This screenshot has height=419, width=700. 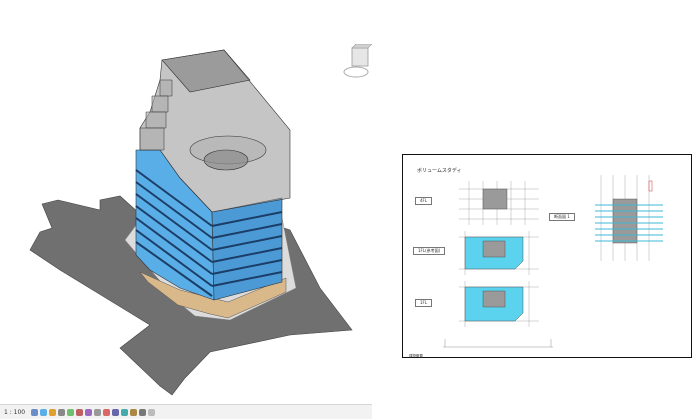 What do you see at coordinates (44, 412) in the screenshot?
I see `visual-style-icon` at bounding box center [44, 412].